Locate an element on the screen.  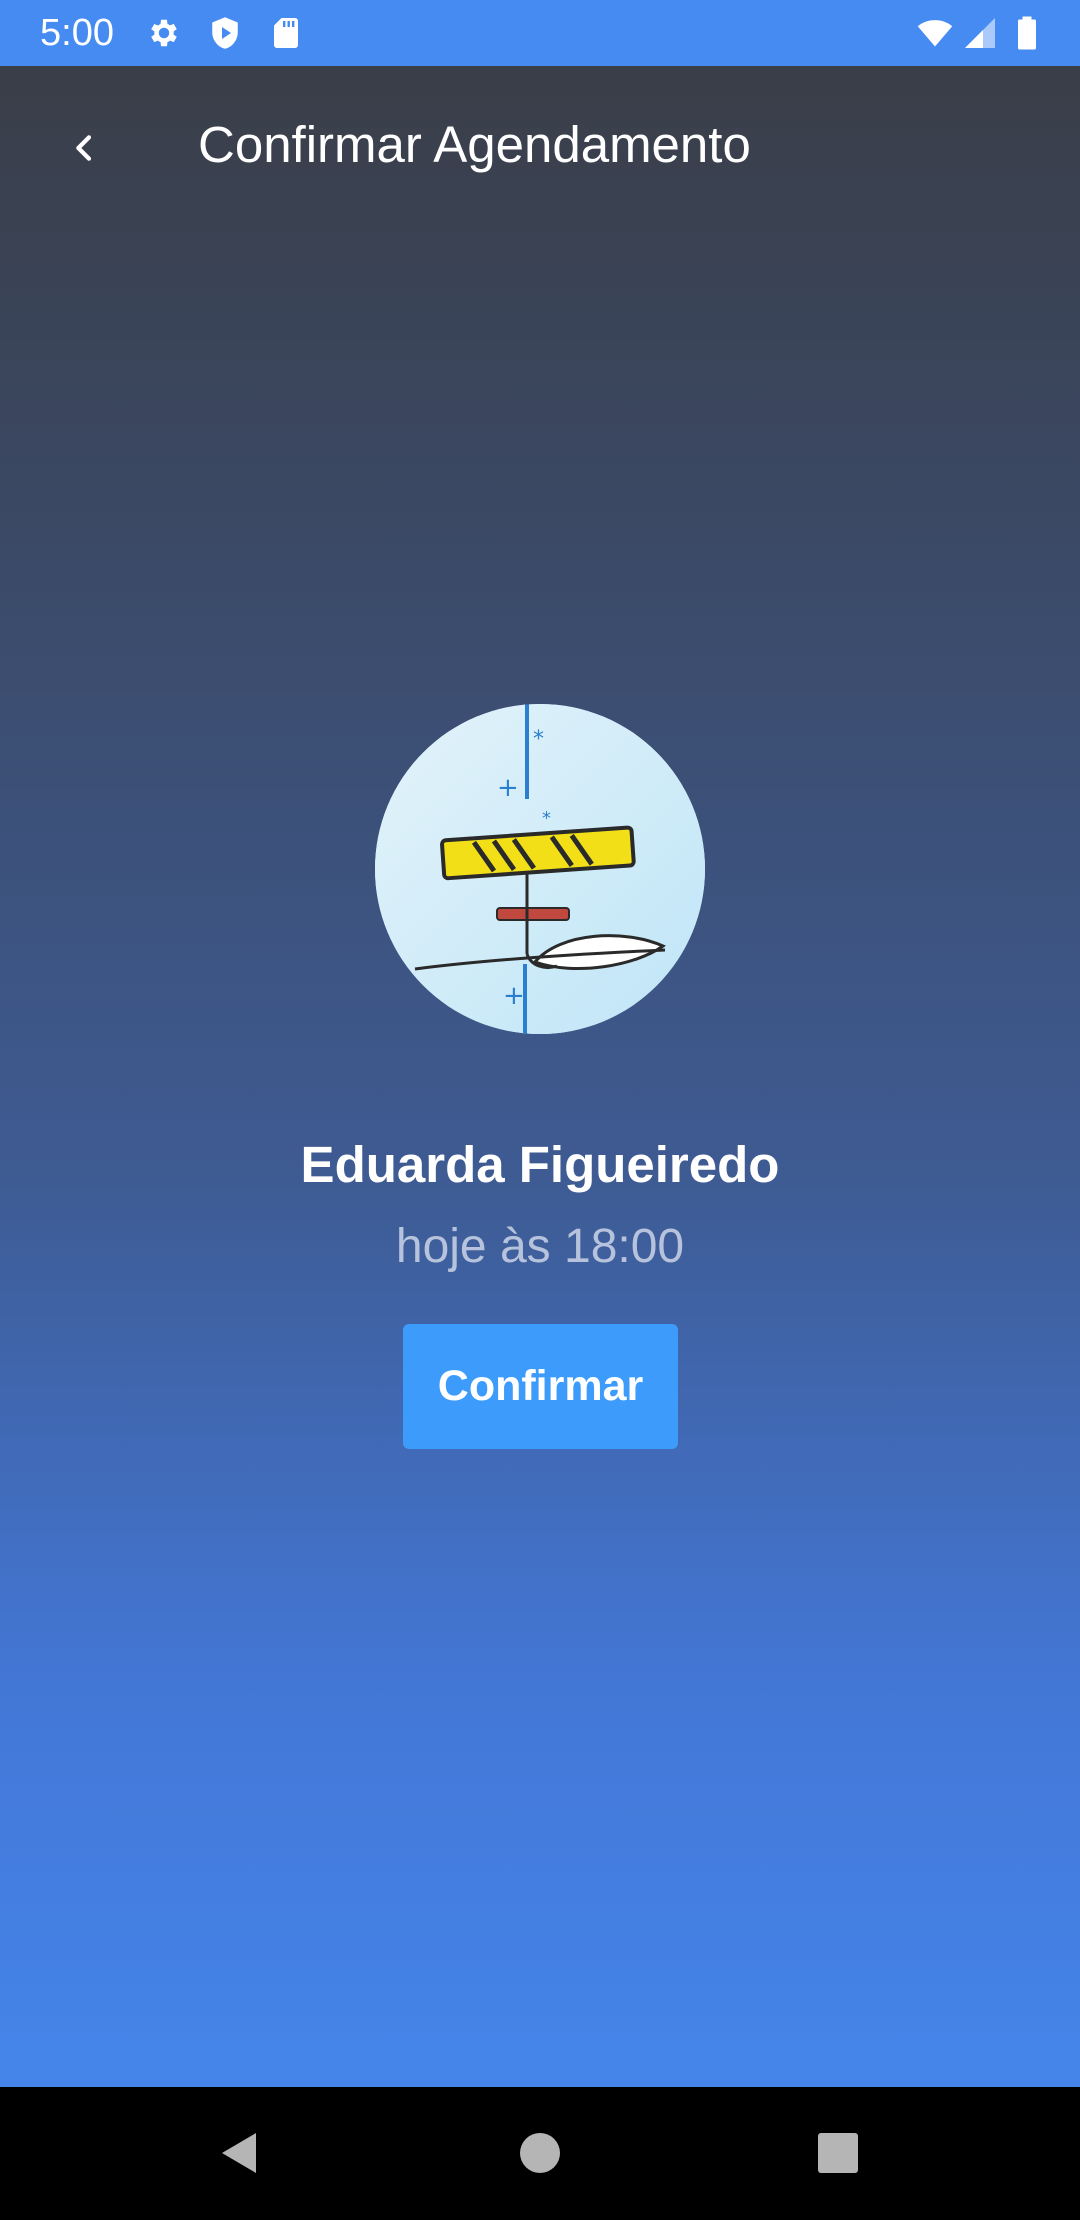
back-triangle-icon is located at coordinates (239, 2153).